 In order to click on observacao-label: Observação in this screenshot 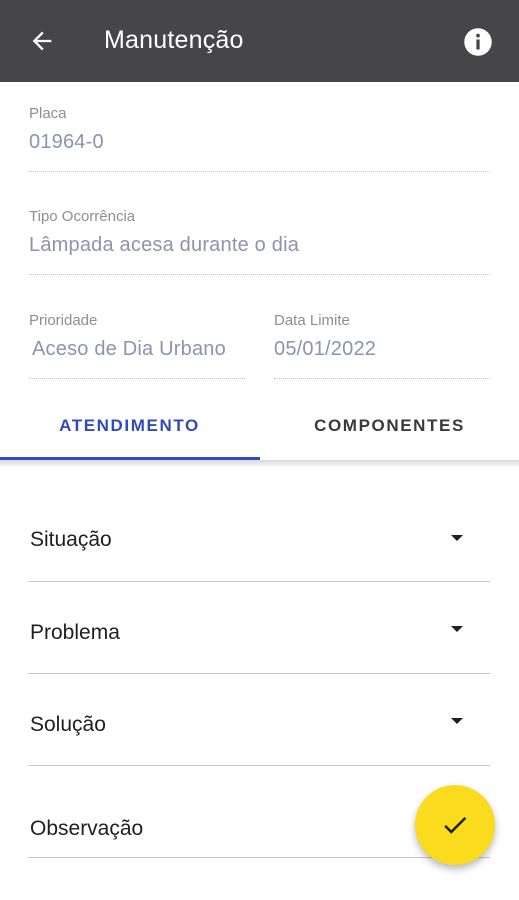, I will do `click(87, 828)`.